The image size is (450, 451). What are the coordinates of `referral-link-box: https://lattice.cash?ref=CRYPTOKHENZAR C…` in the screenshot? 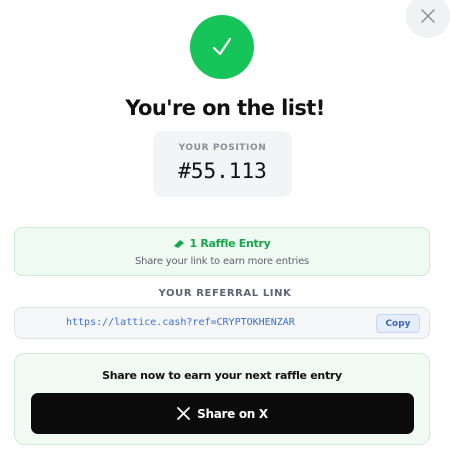 It's located at (222, 323).